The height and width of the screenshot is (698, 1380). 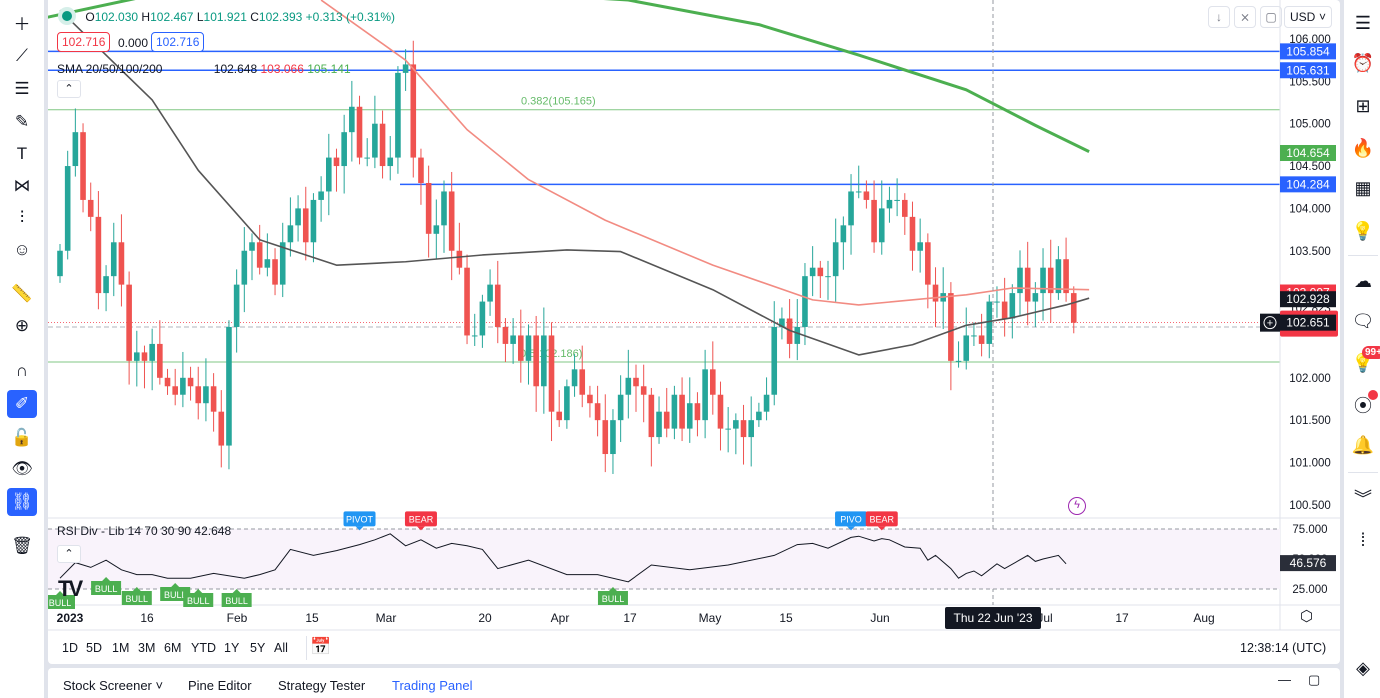 What do you see at coordinates (22, 250) in the screenshot?
I see `emoji-icon: ☺` at bounding box center [22, 250].